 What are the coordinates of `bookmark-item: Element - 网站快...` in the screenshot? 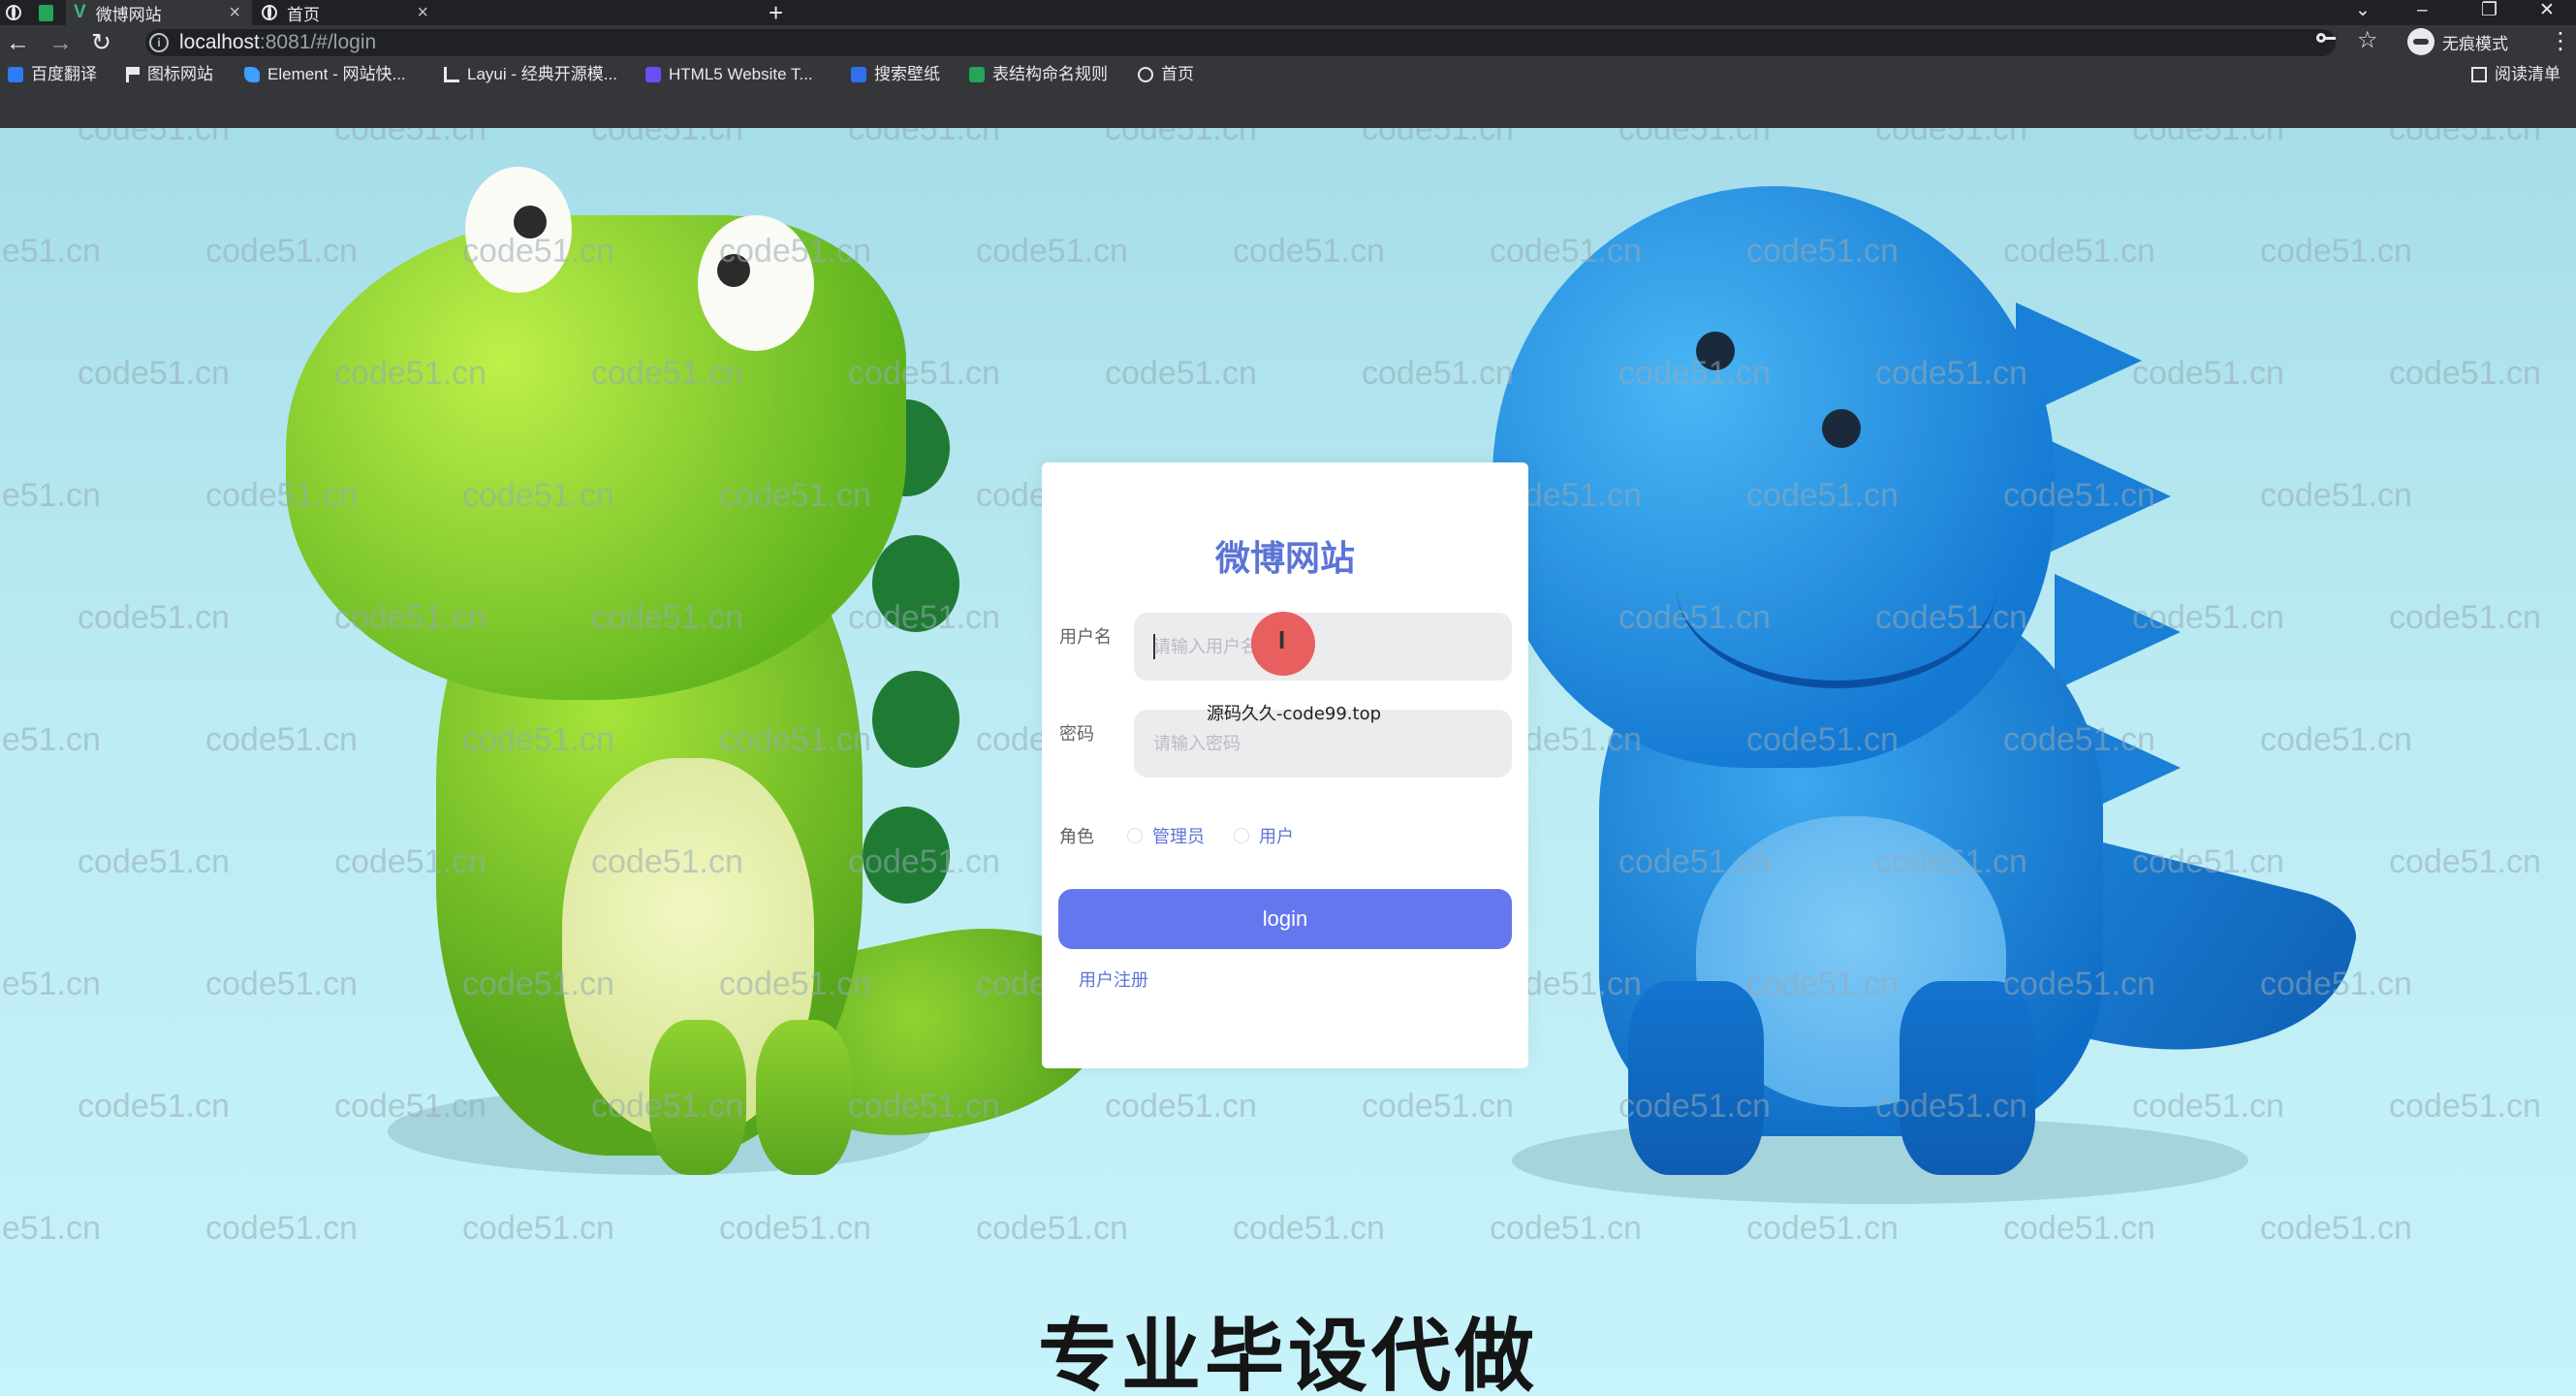 It's located at (325, 74).